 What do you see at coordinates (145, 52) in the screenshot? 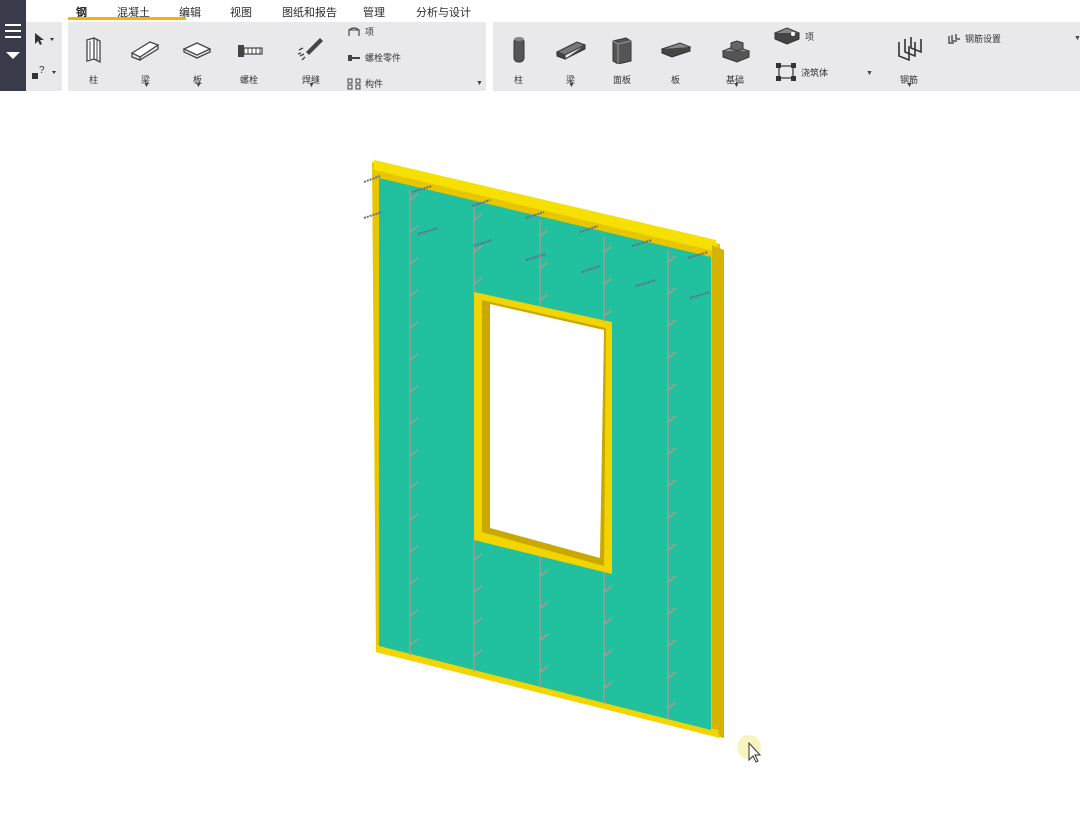
I see `steel-beam-icon` at bounding box center [145, 52].